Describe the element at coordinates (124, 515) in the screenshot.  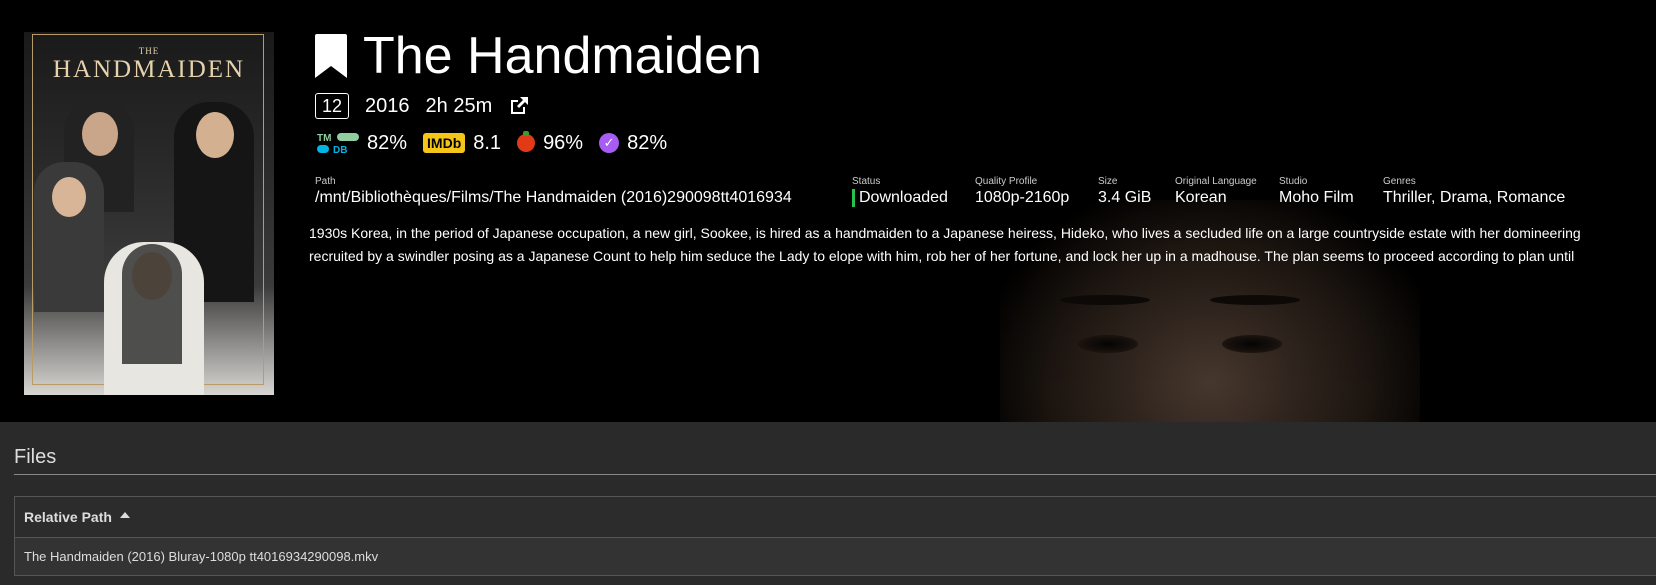
I see `sort-ascending-icon` at that location.